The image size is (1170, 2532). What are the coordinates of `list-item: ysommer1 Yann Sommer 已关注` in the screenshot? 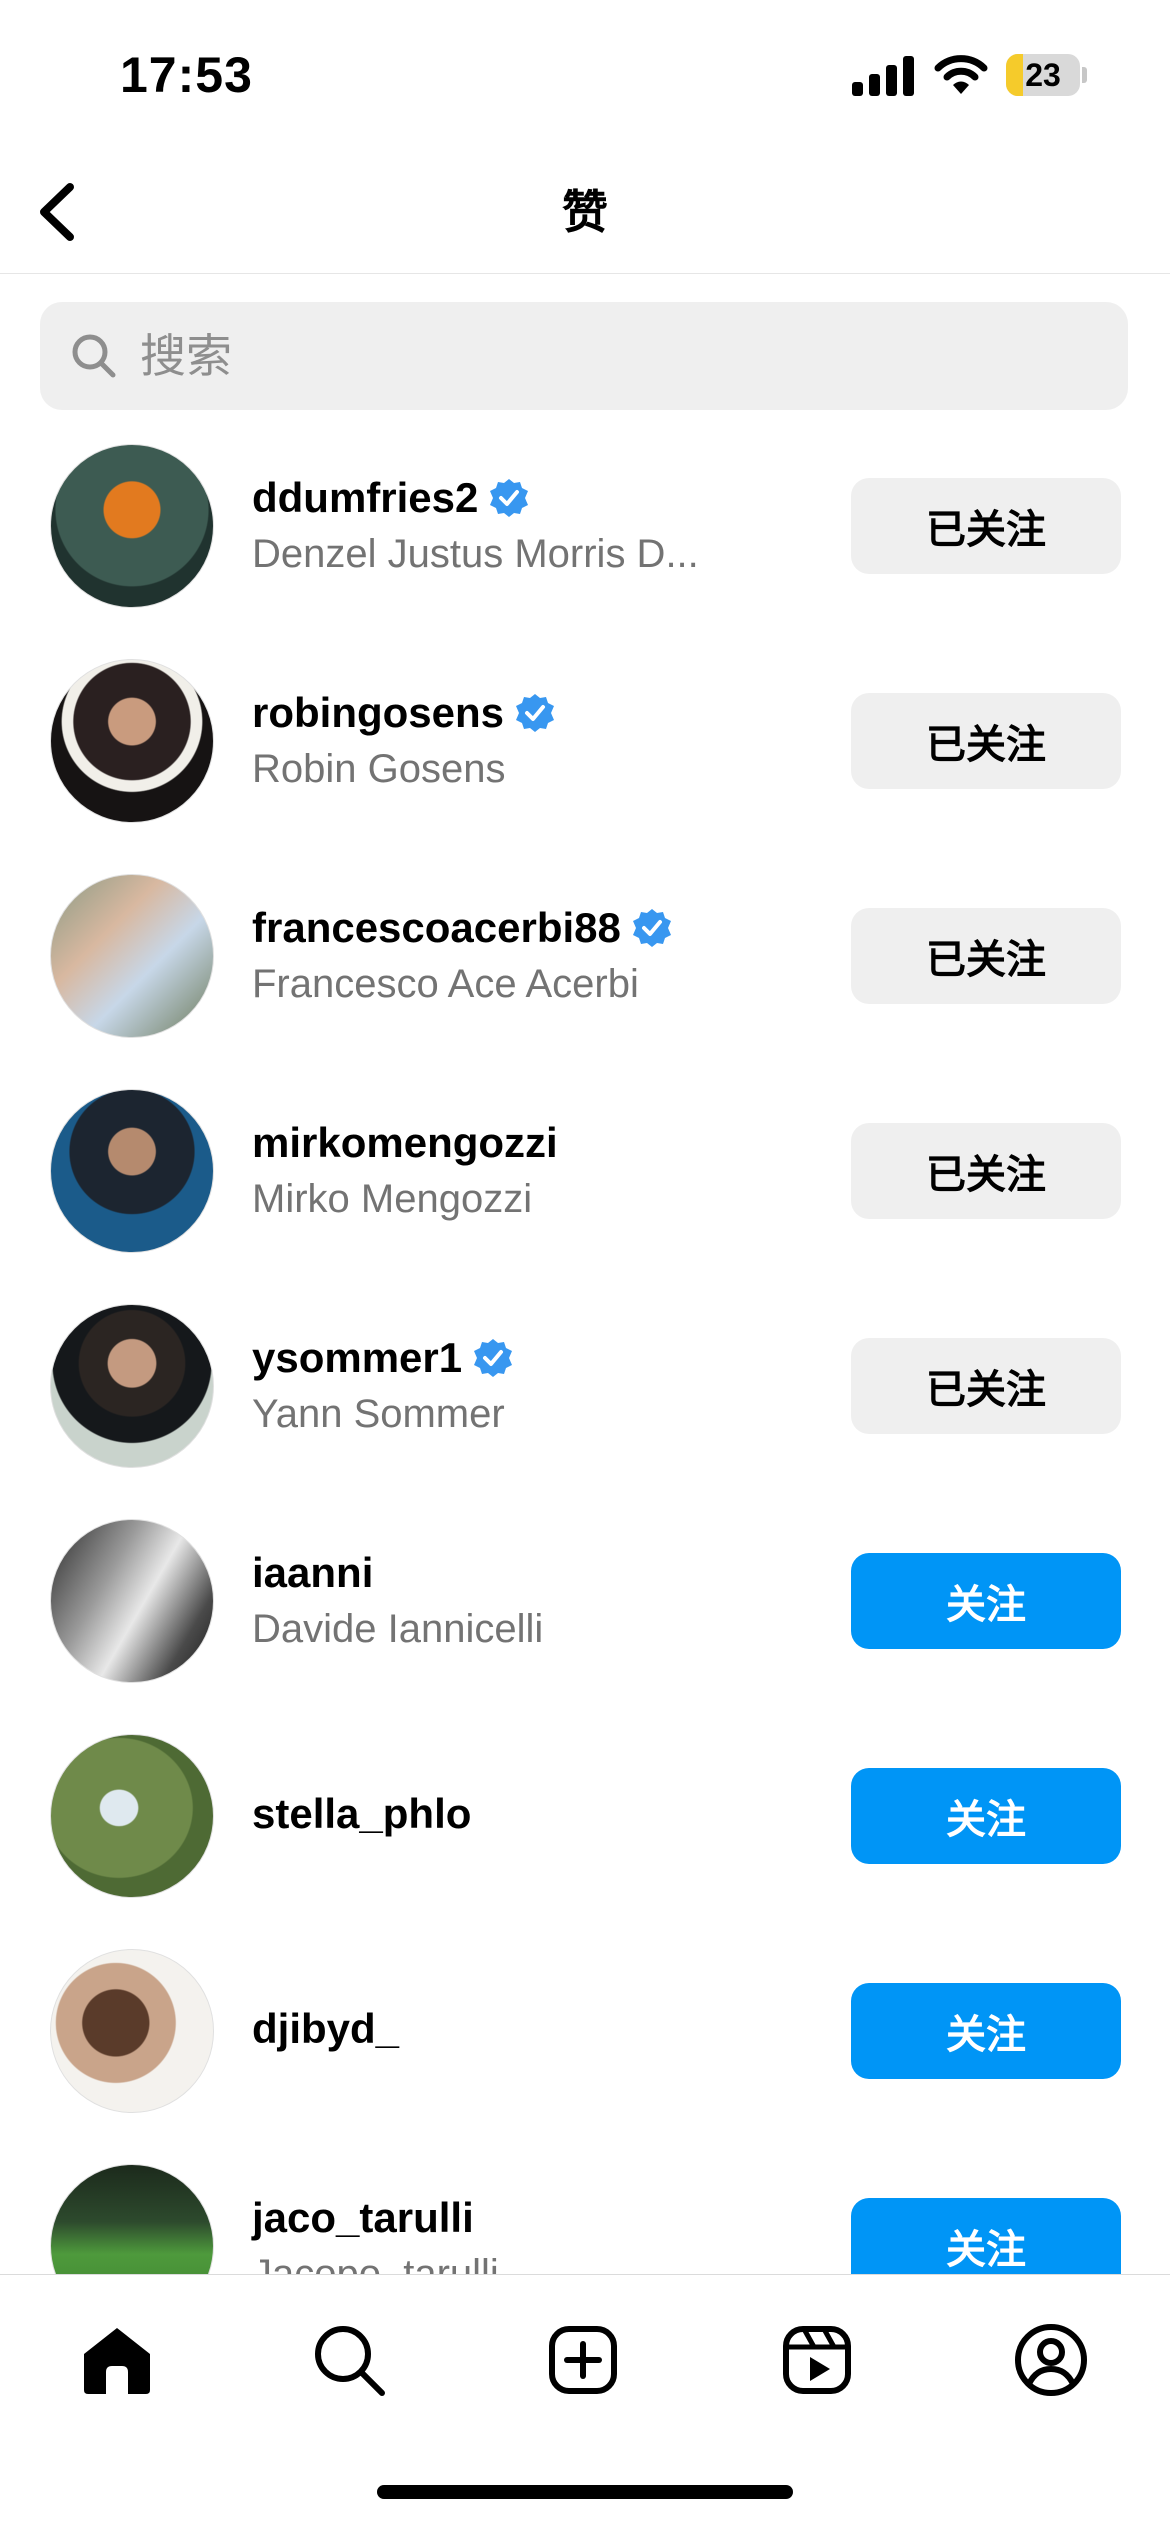 It's located at (585, 1407).